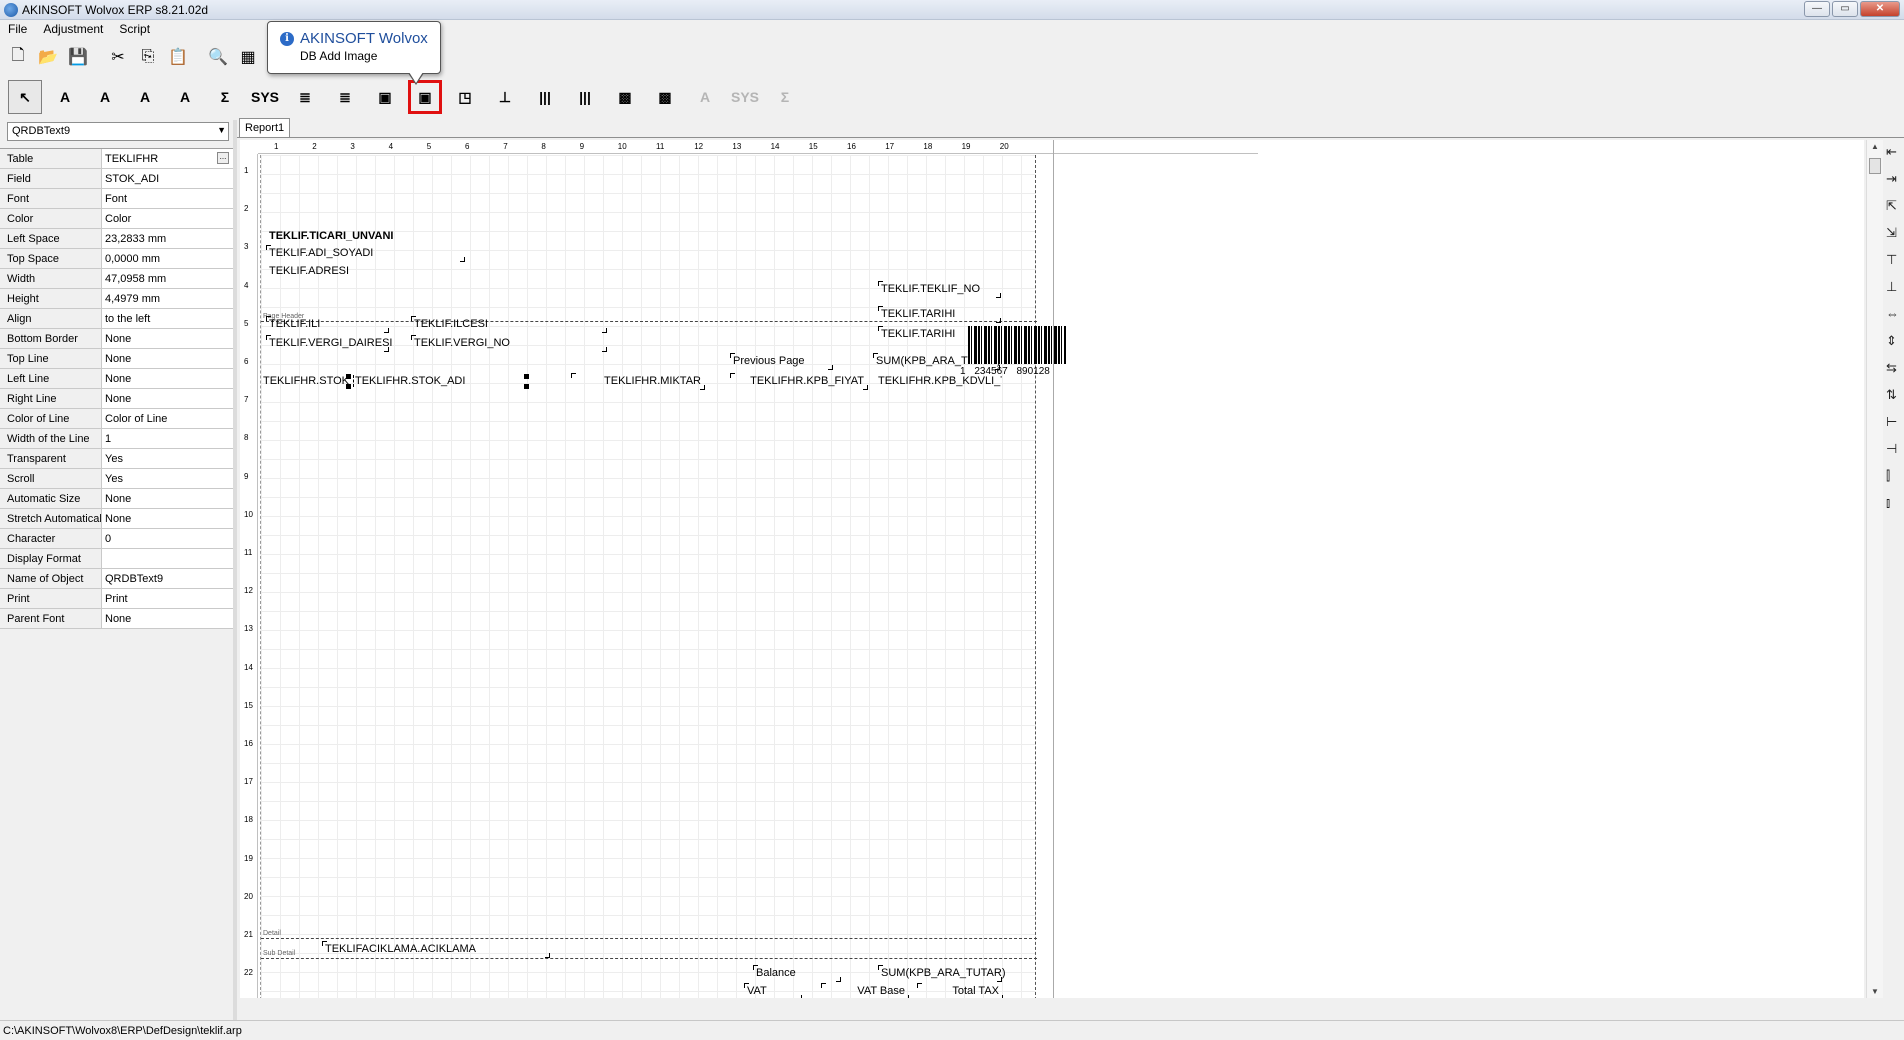  What do you see at coordinates (509, 343) in the screenshot?
I see `field-vergi-no: TEKLIF.VERGI_NO` at bounding box center [509, 343].